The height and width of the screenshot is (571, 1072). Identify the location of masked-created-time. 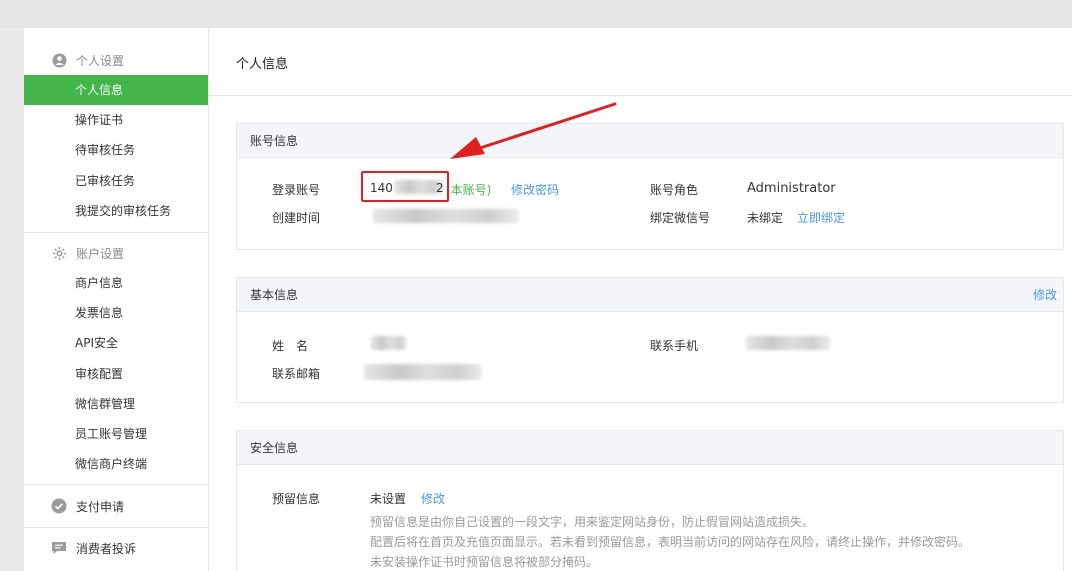
(446, 216).